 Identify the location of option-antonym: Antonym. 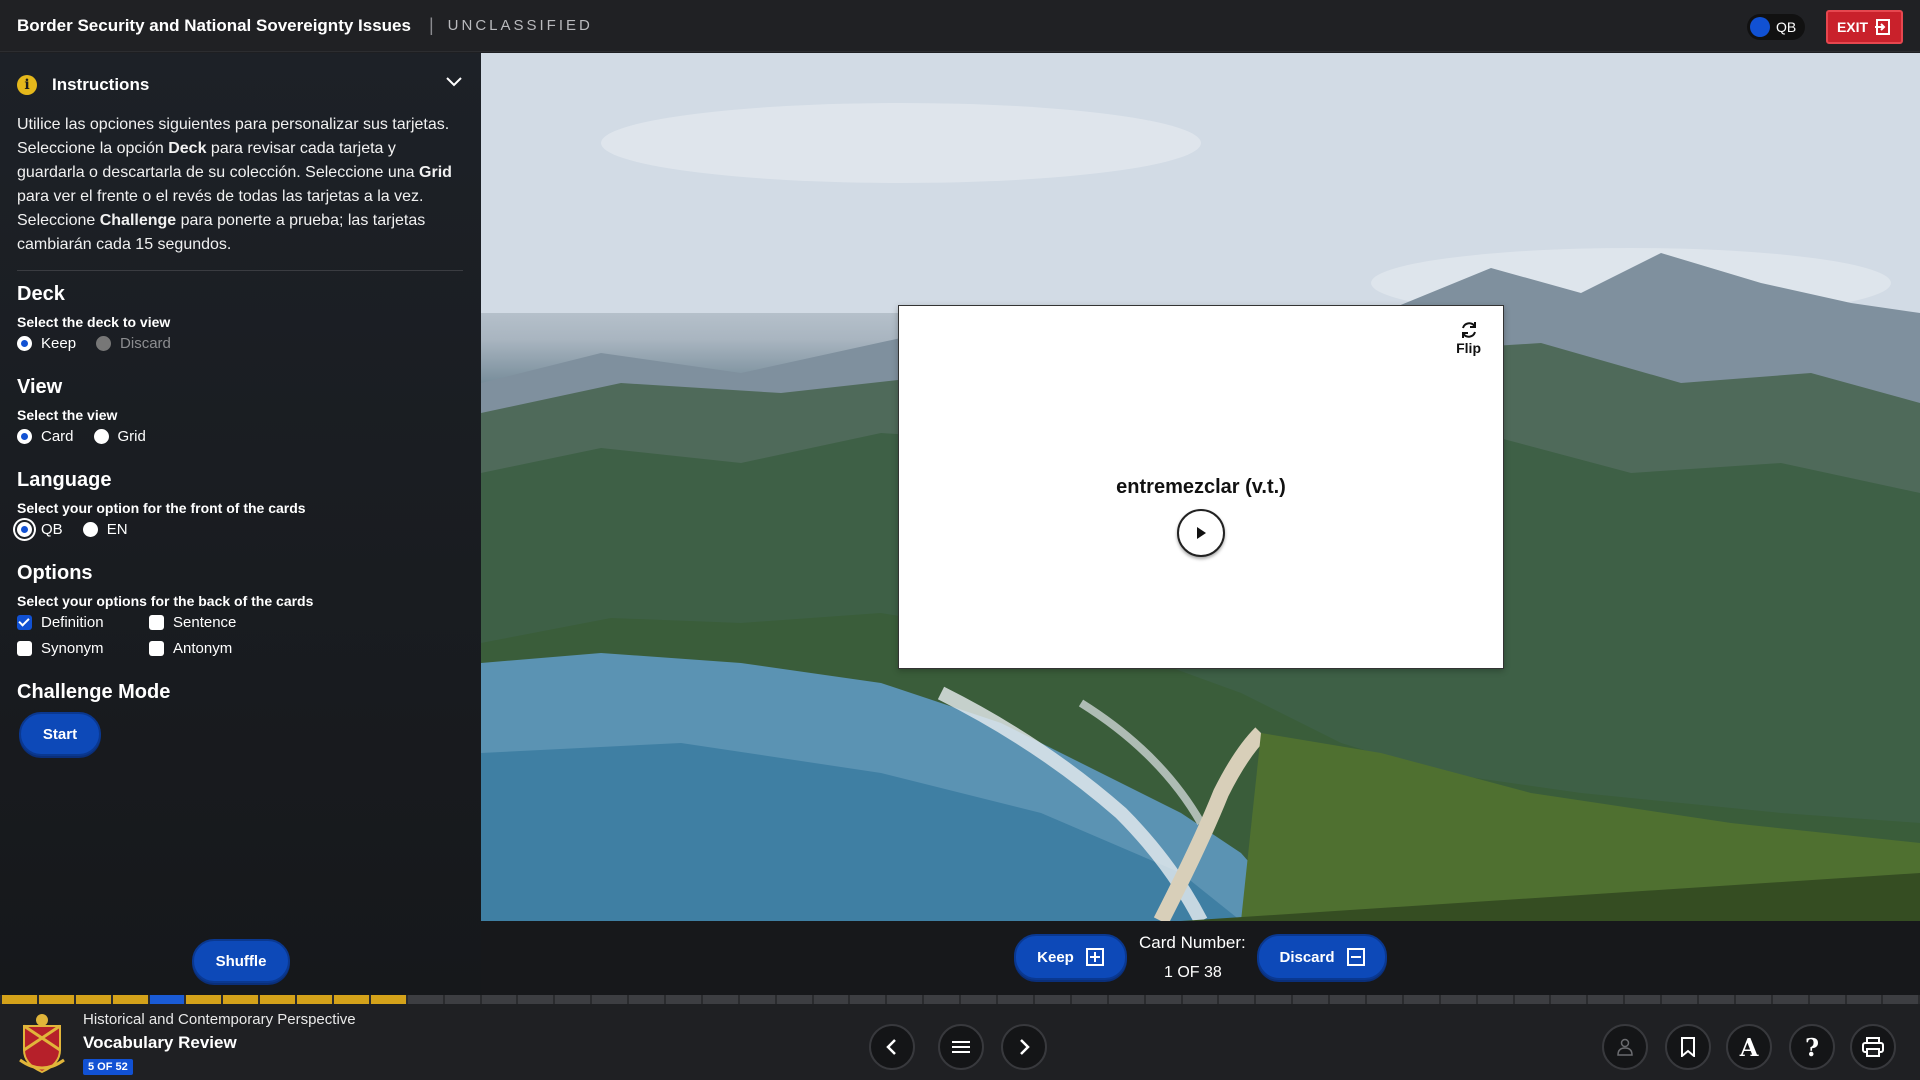
(190, 648).